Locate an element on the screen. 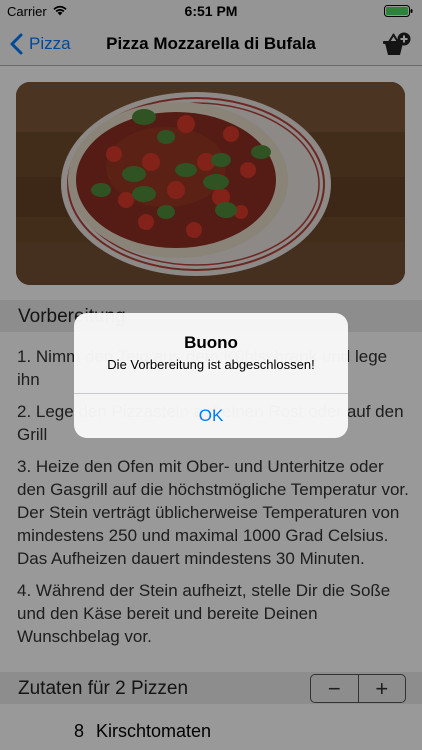  alert-title: Buono is located at coordinates (211, 342).